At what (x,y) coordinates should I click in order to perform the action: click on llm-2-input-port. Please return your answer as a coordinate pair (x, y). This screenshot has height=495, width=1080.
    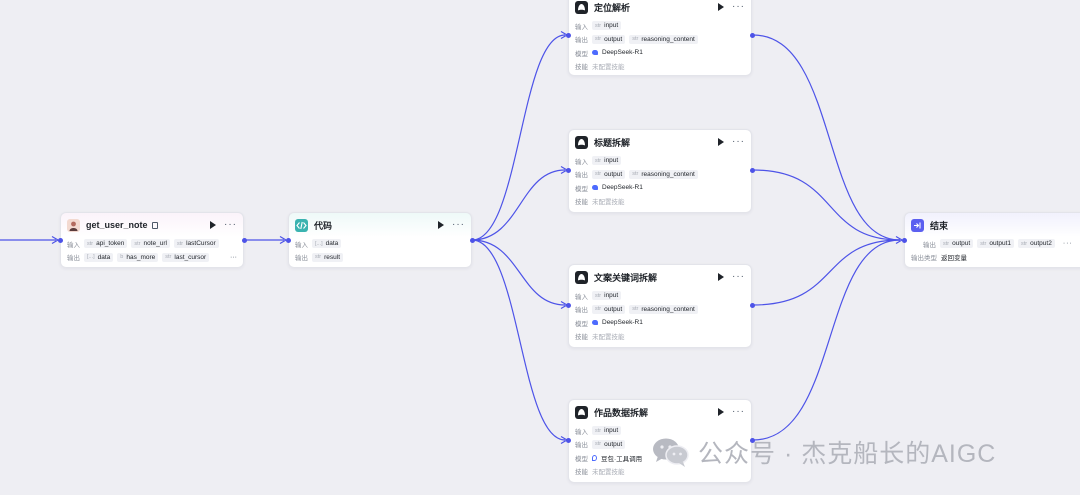
    Looking at the image, I should click on (568, 170).